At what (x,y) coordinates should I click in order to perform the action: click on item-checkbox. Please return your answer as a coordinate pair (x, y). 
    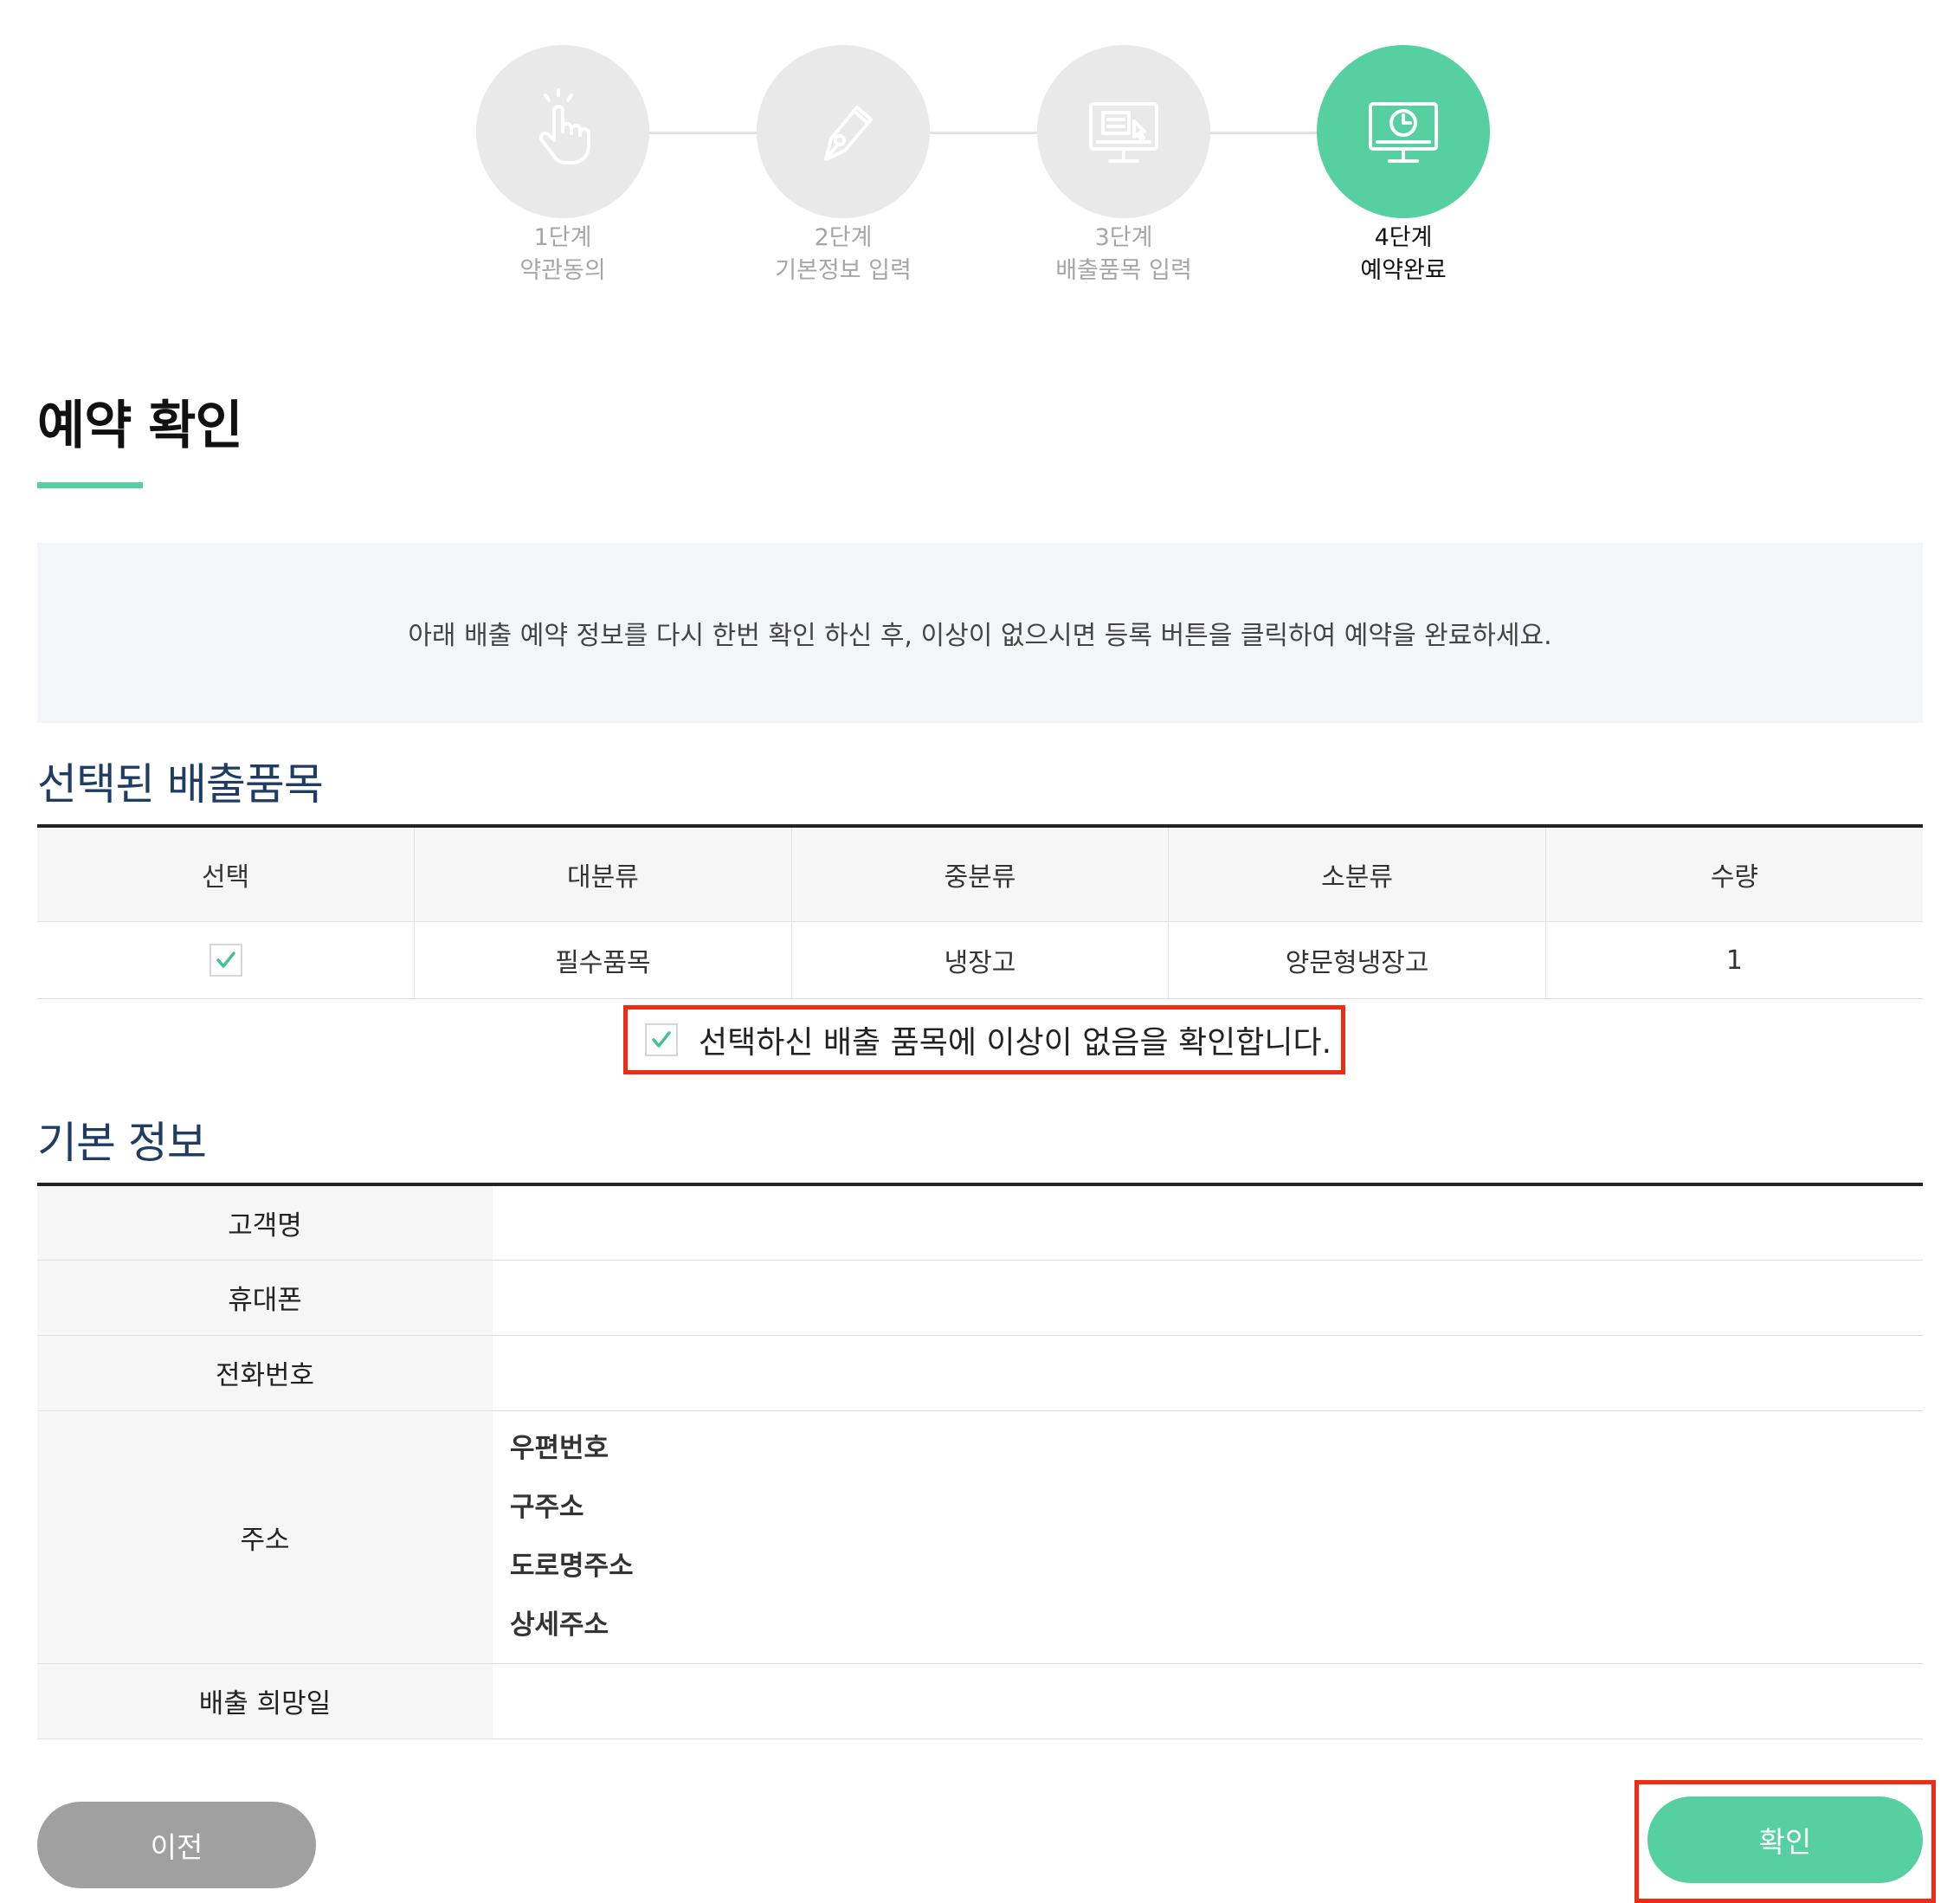
    Looking at the image, I should click on (226, 960).